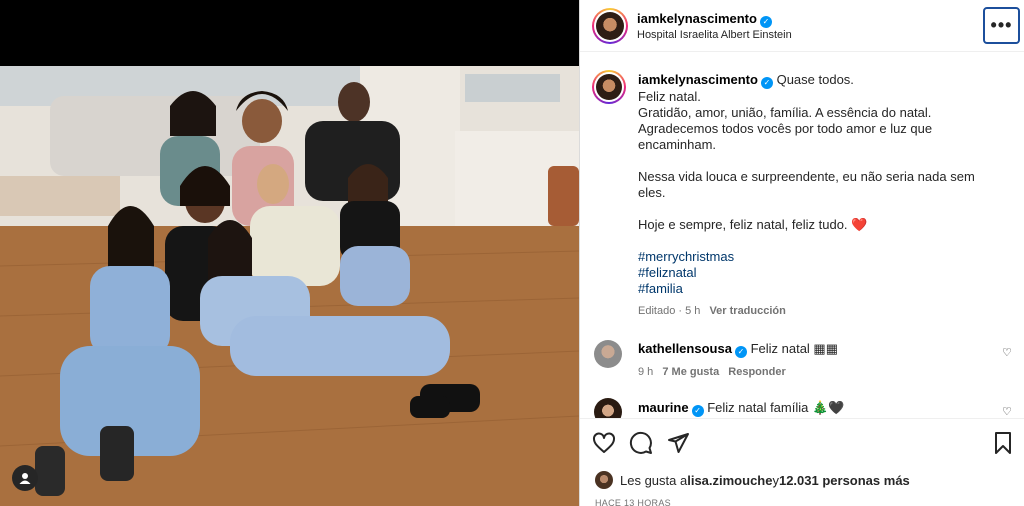  What do you see at coordinates (756, 372) in the screenshot?
I see `reply-button: Responder` at bounding box center [756, 372].